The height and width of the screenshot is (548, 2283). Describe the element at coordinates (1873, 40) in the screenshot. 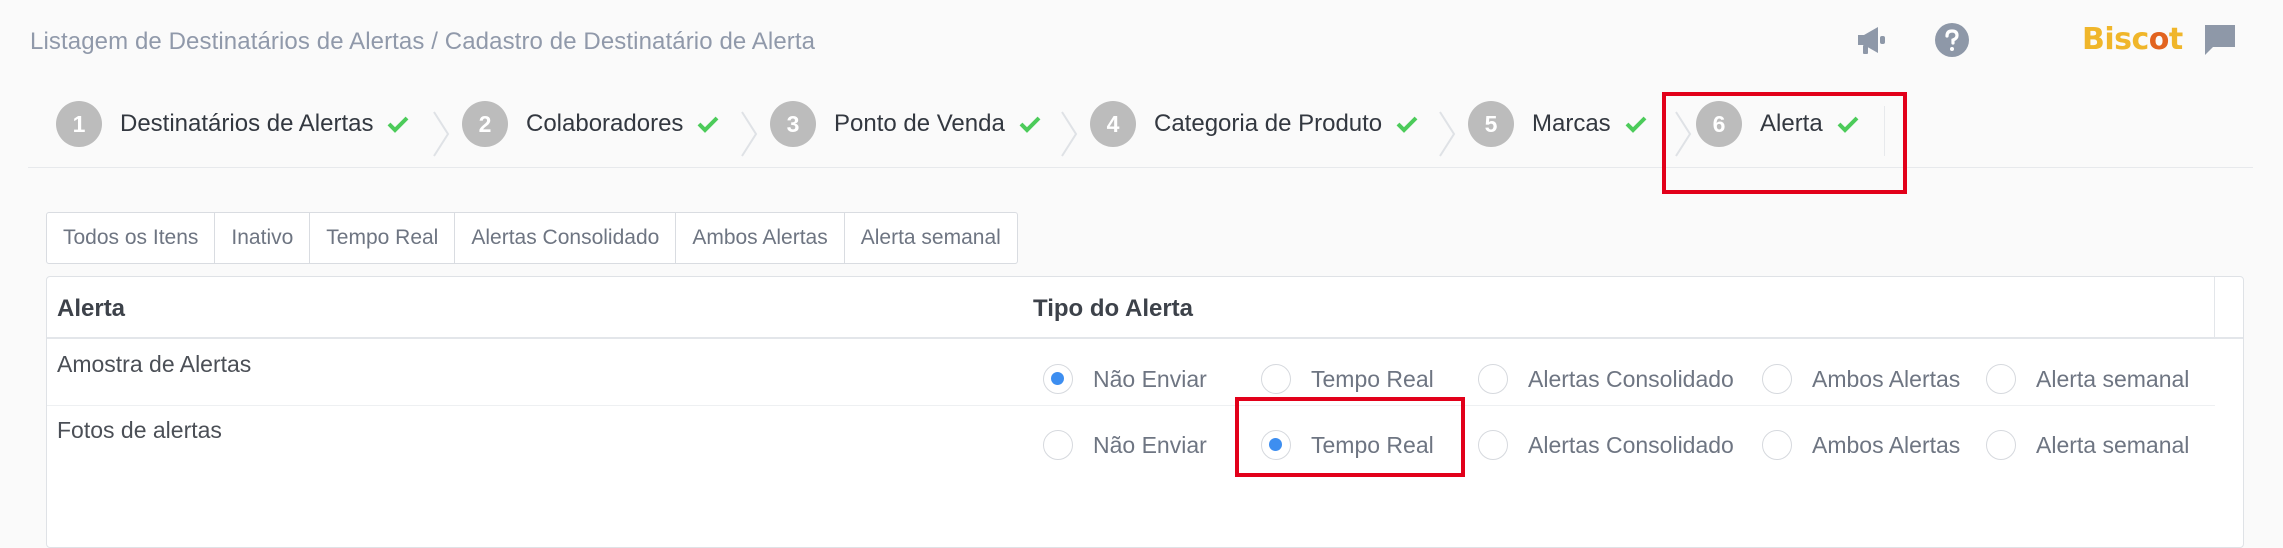

I see `megaphone-icon` at that location.